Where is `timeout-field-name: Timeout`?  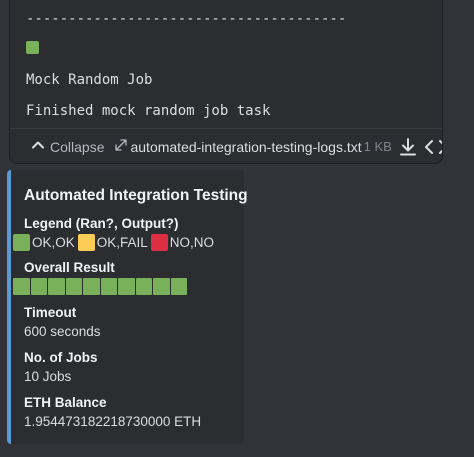 timeout-field-name: Timeout is located at coordinates (50, 312).